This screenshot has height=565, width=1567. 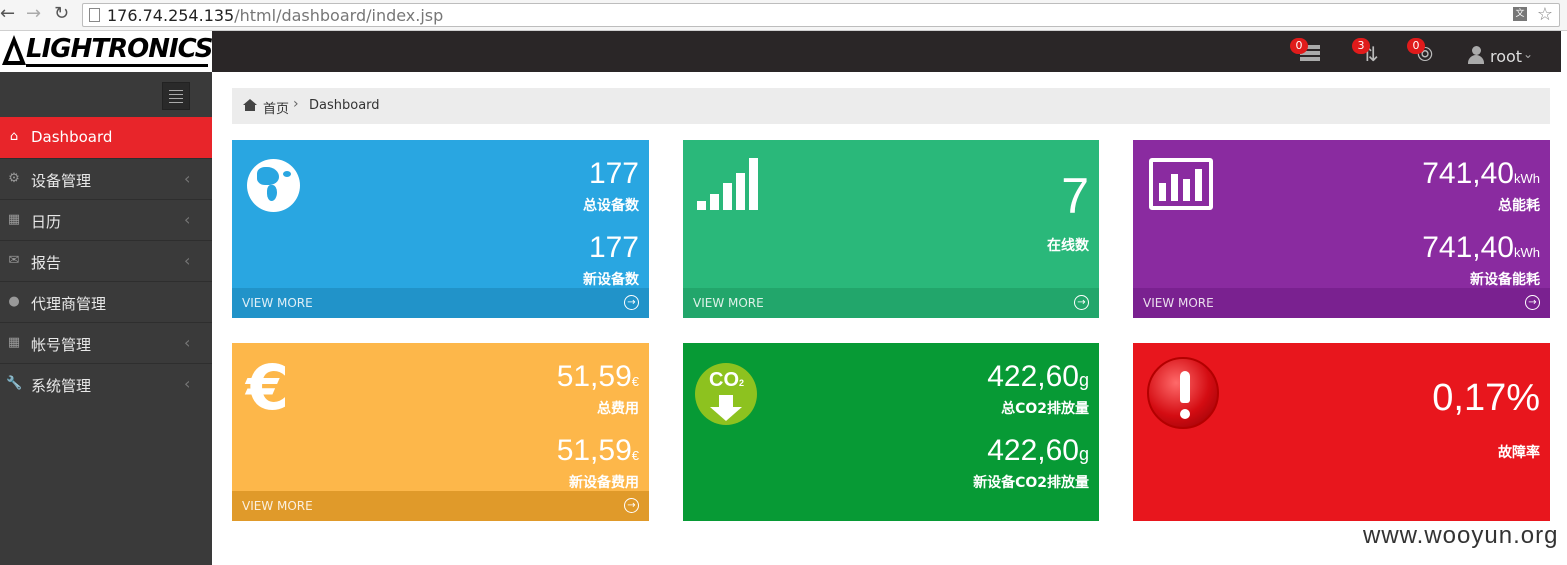 I want to click on address-text: 176.74.254.135/html/dashboard/index.jsp, so click(x=275, y=15).